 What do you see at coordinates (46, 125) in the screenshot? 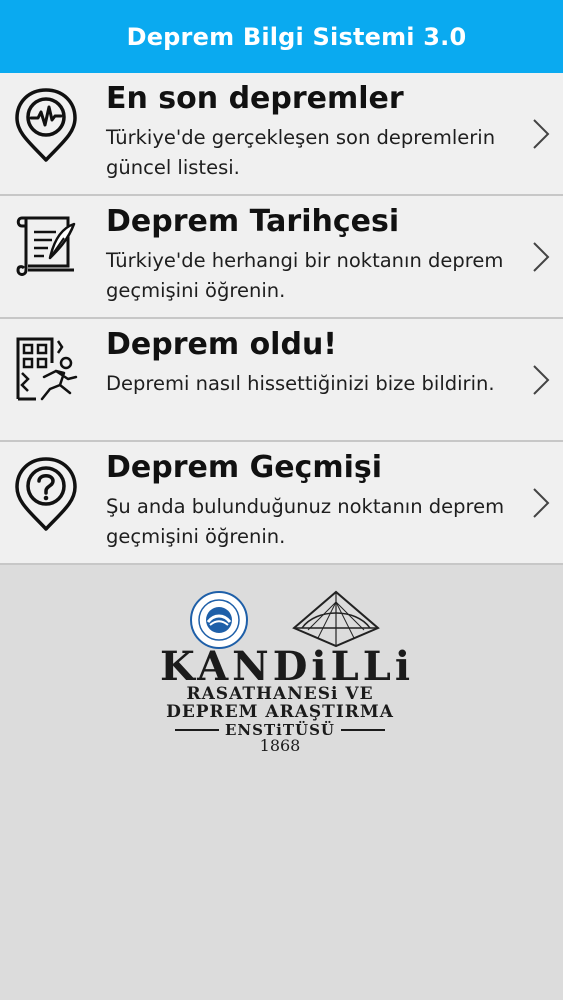
I see `seismograph-pin-icon` at bounding box center [46, 125].